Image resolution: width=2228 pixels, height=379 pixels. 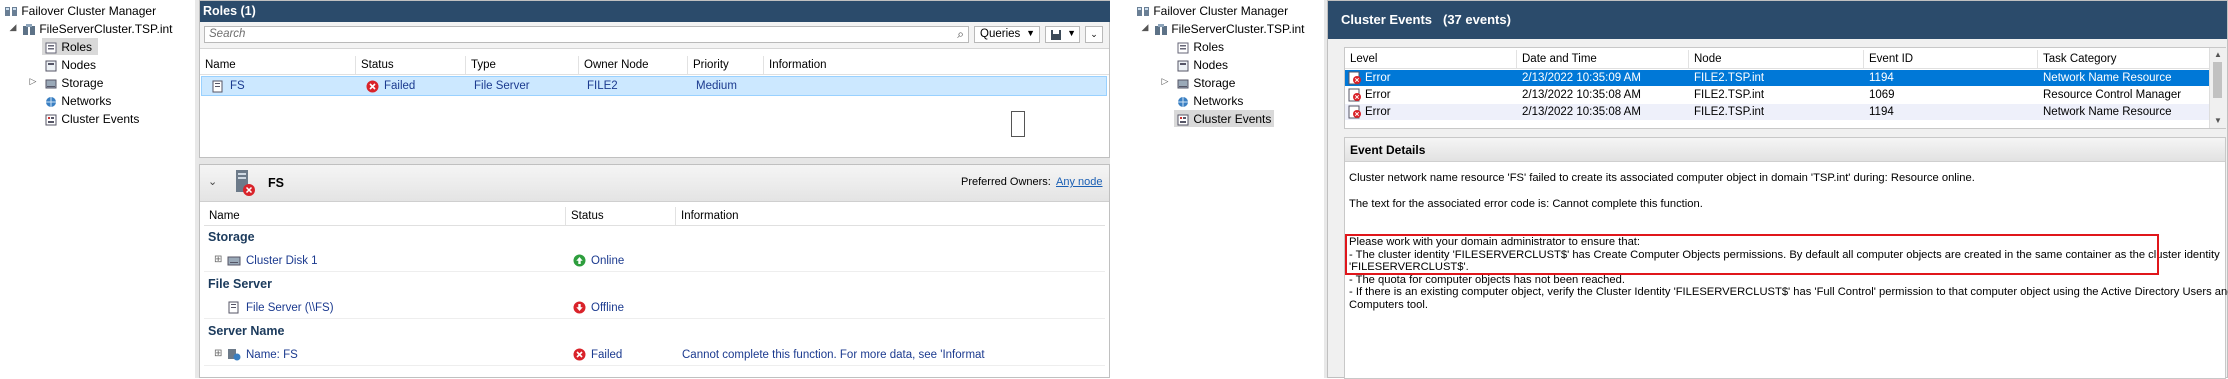 I want to click on tree-root-label: Failover Cluster Manager, so click(x=89, y=11).